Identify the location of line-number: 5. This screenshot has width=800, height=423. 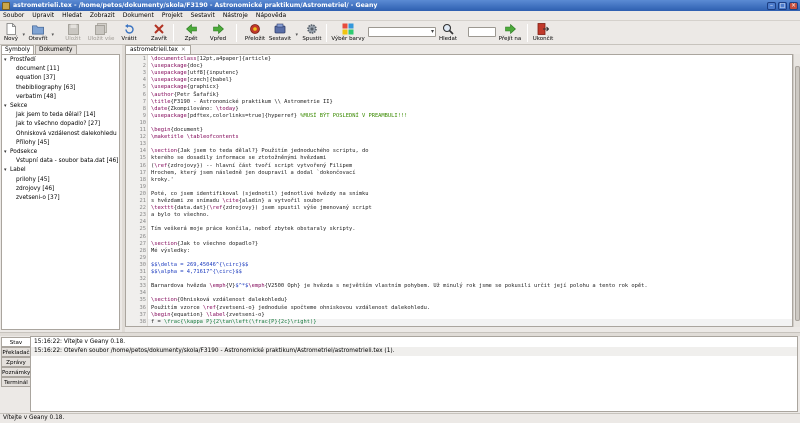
(144, 87).